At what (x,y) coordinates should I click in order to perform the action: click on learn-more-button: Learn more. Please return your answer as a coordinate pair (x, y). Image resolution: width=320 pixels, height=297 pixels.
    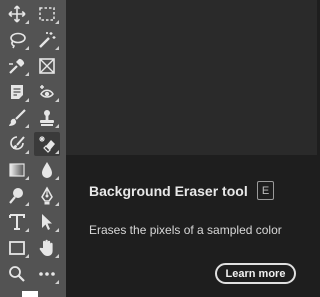
    Looking at the image, I should click on (255, 273).